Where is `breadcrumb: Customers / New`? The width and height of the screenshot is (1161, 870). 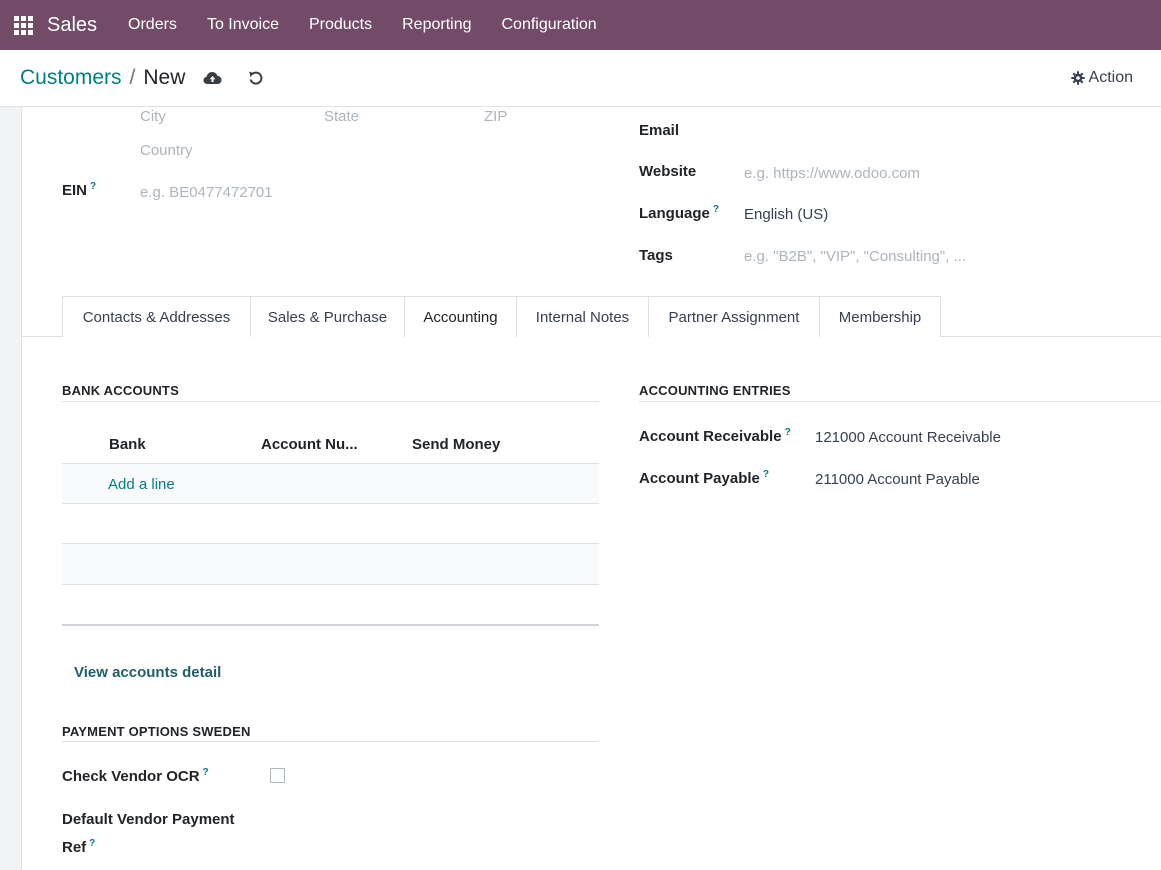
breadcrumb: Customers / New is located at coordinates (102, 78).